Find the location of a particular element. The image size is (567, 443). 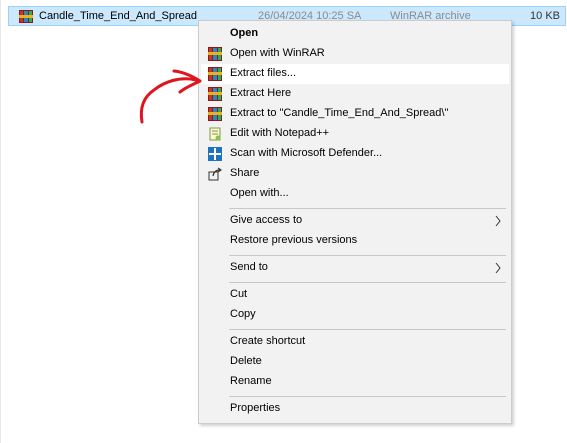

menu-item-give-access: Give access to is located at coordinates (355, 221).